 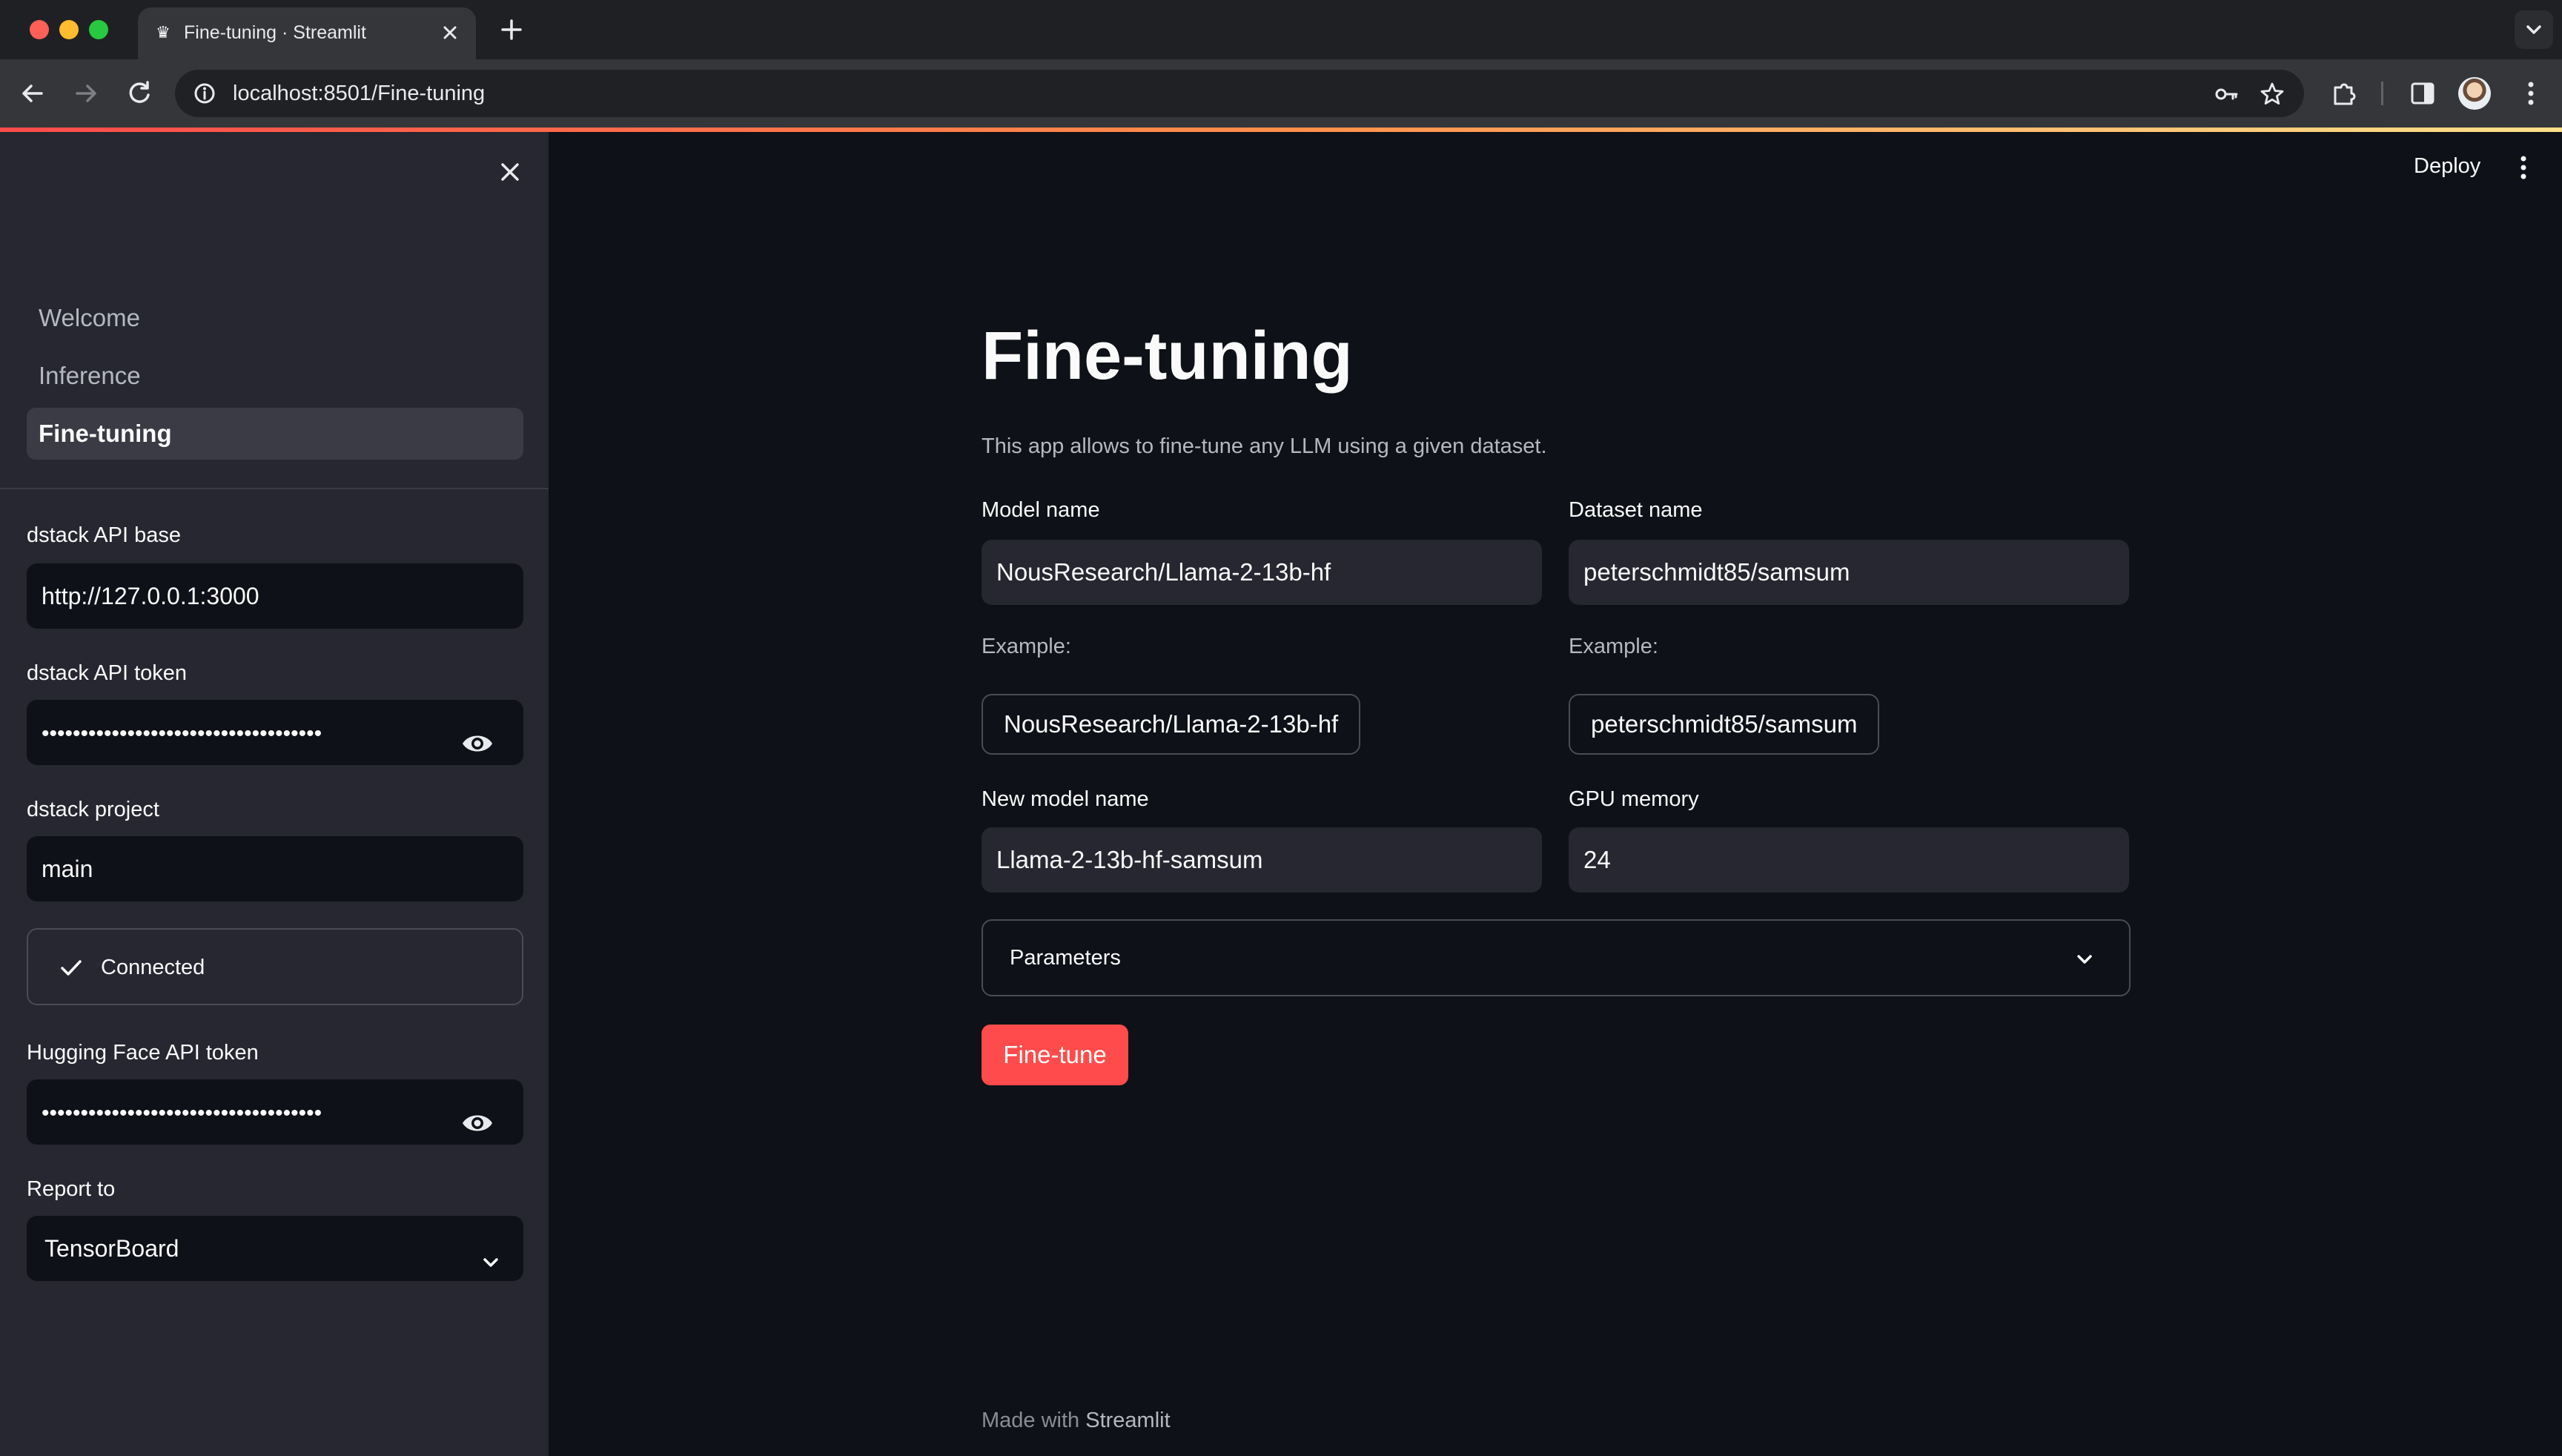 What do you see at coordinates (275, 869) in the screenshot?
I see `project-input: main` at bounding box center [275, 869].